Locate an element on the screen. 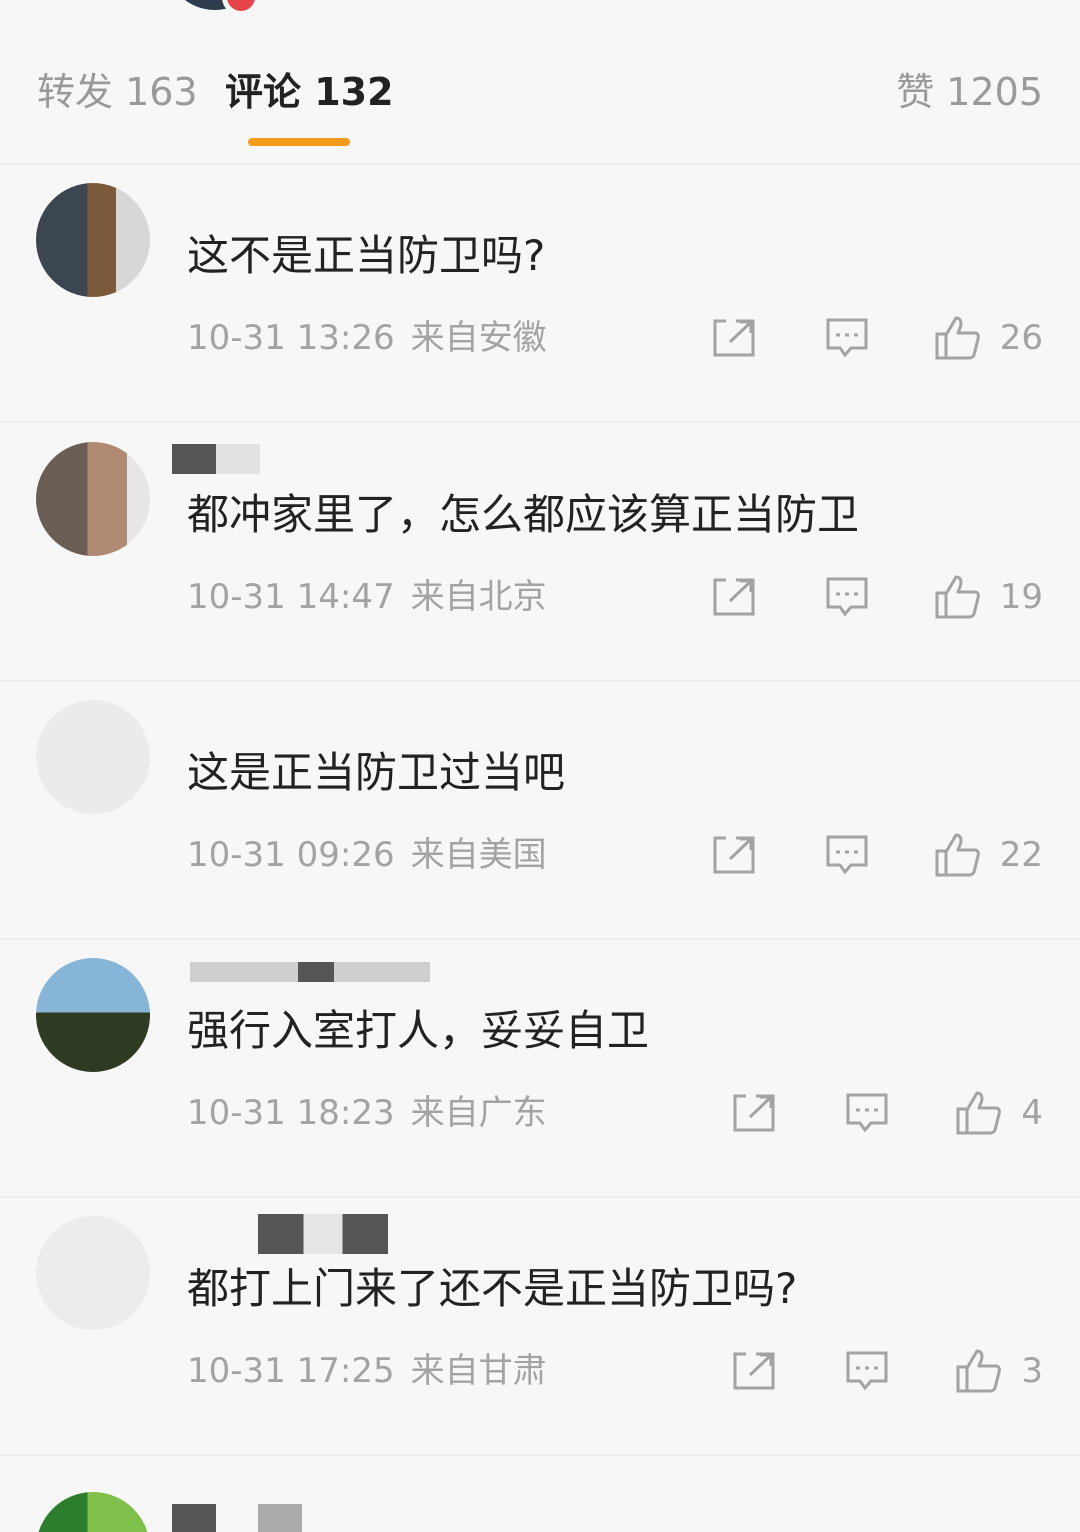  comment-meta: 10-31 09:26 来自美国 is located at coordinates (367, 855).